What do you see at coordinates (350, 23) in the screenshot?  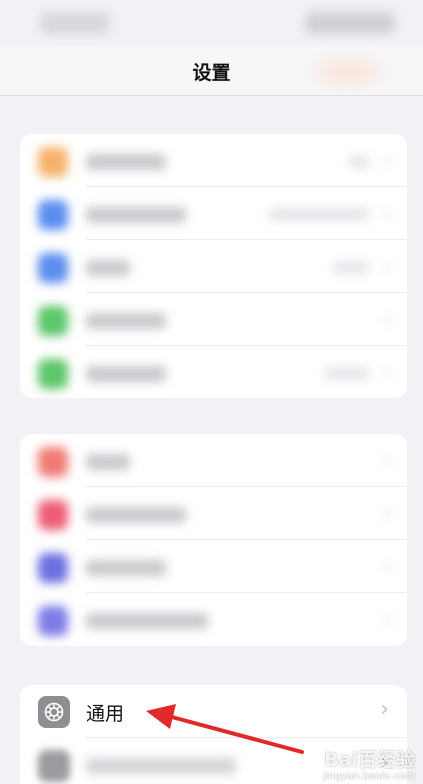 I see `status-icons` at bounding box center [350, 23].